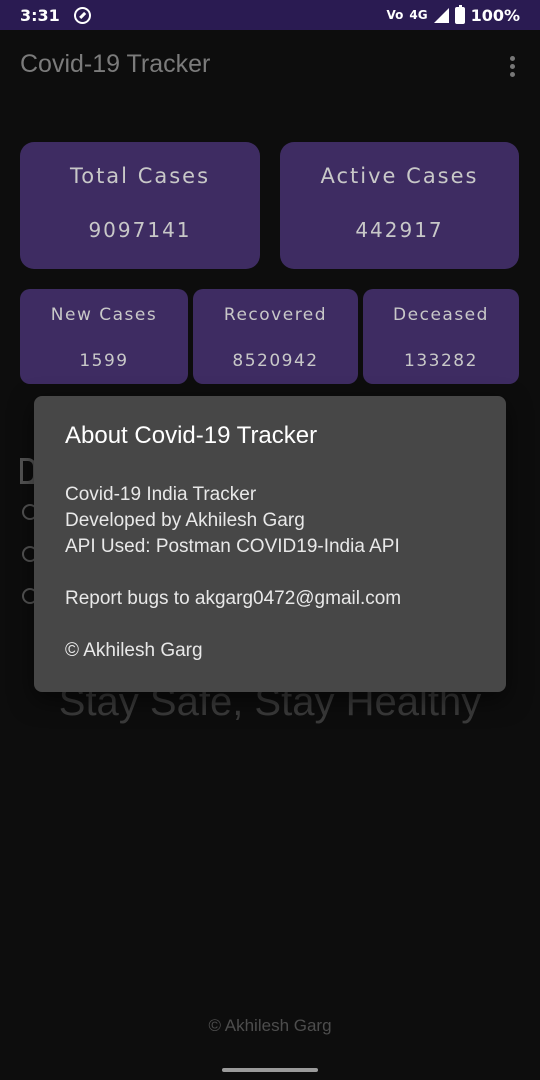  What do you see at coordinates (270, 1025) in the screenshot?
I see `footer-credit: © Akhilesh Garg` at bounding box center [270, 1025].